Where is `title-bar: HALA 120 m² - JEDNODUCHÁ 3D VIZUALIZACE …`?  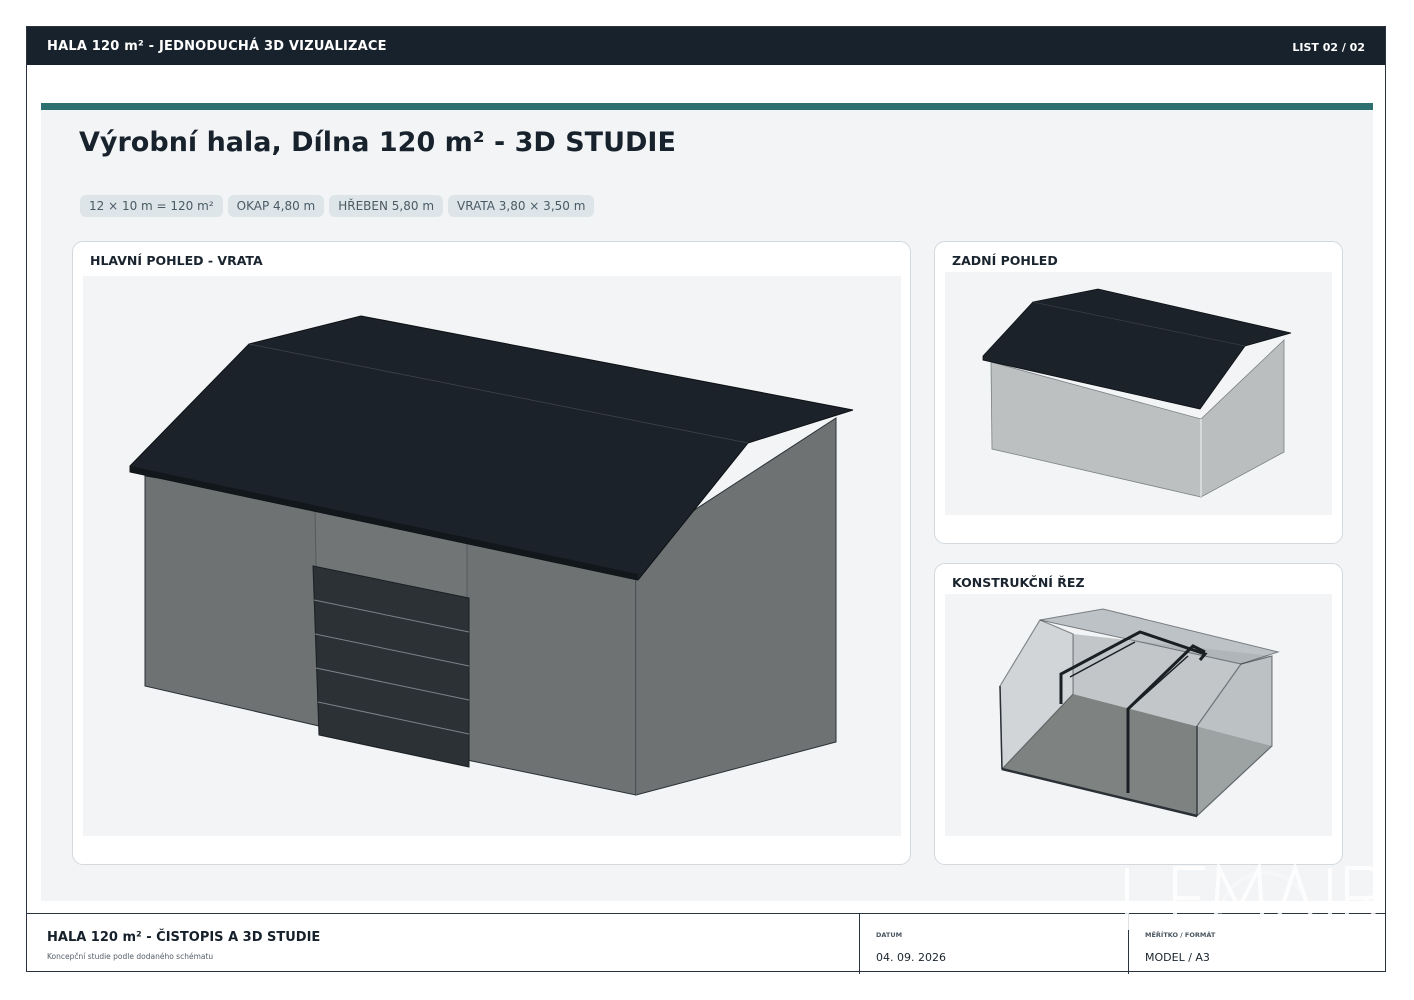 title-bar: HALA 120 m² - JEDNODUCHÁ 3D VIZUALIZACE … is located at coordinates (706, 46).